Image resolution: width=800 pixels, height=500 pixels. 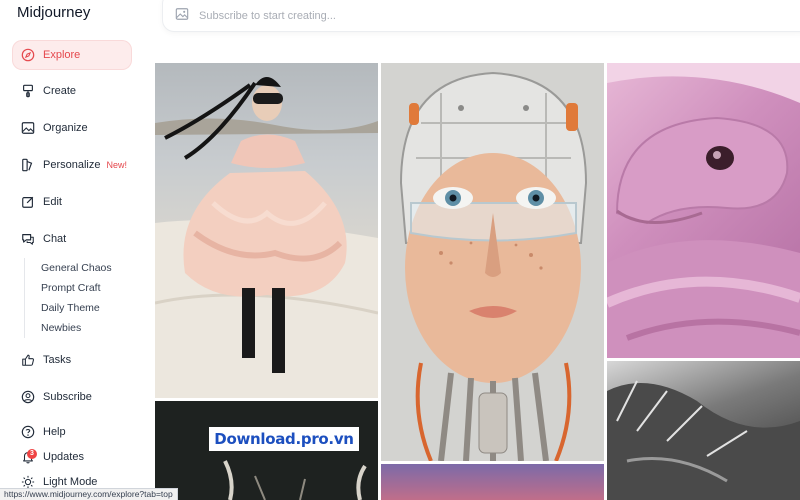 I want to click on chat-room-general-chaos: General Chaos, so click(x=76, y=268).